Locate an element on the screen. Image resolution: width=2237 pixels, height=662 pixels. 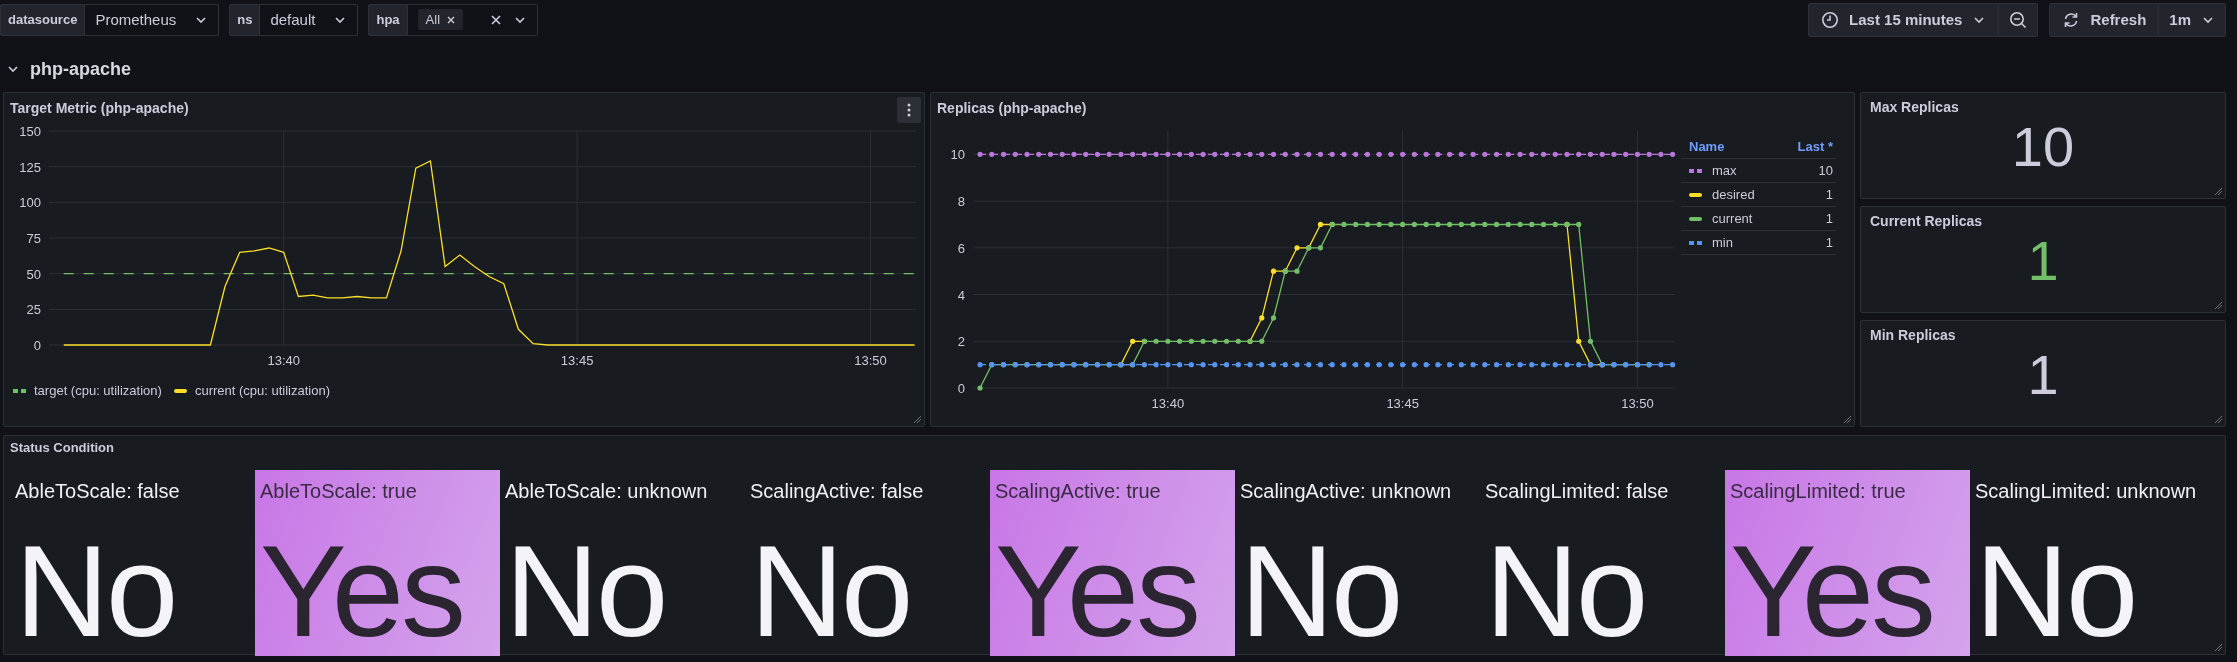
legend-label: current (cpu: utilization) is located at coordinates (262, 390).